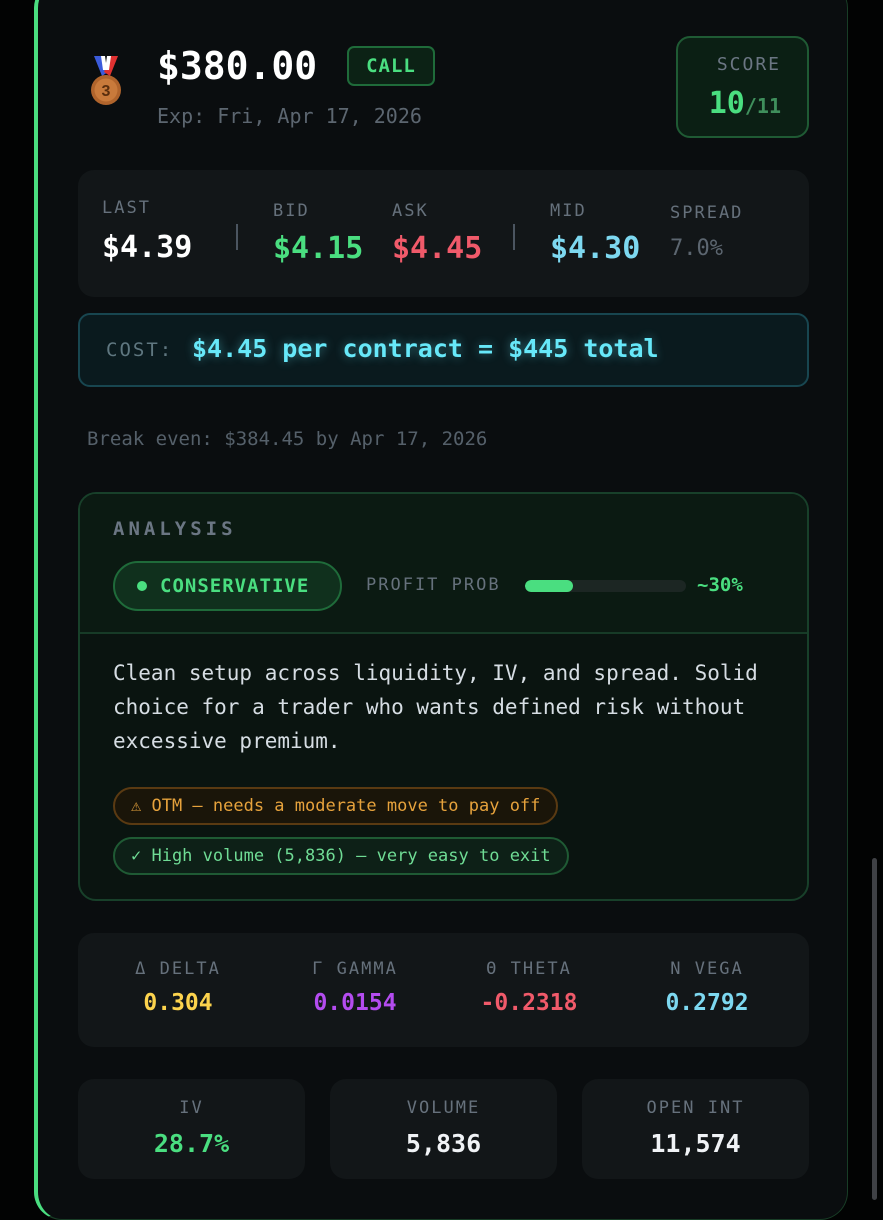 Image resolution: width=883 pixels, height=1220 pixels. I want to click on profit-prob-fill, so click(549, 586).